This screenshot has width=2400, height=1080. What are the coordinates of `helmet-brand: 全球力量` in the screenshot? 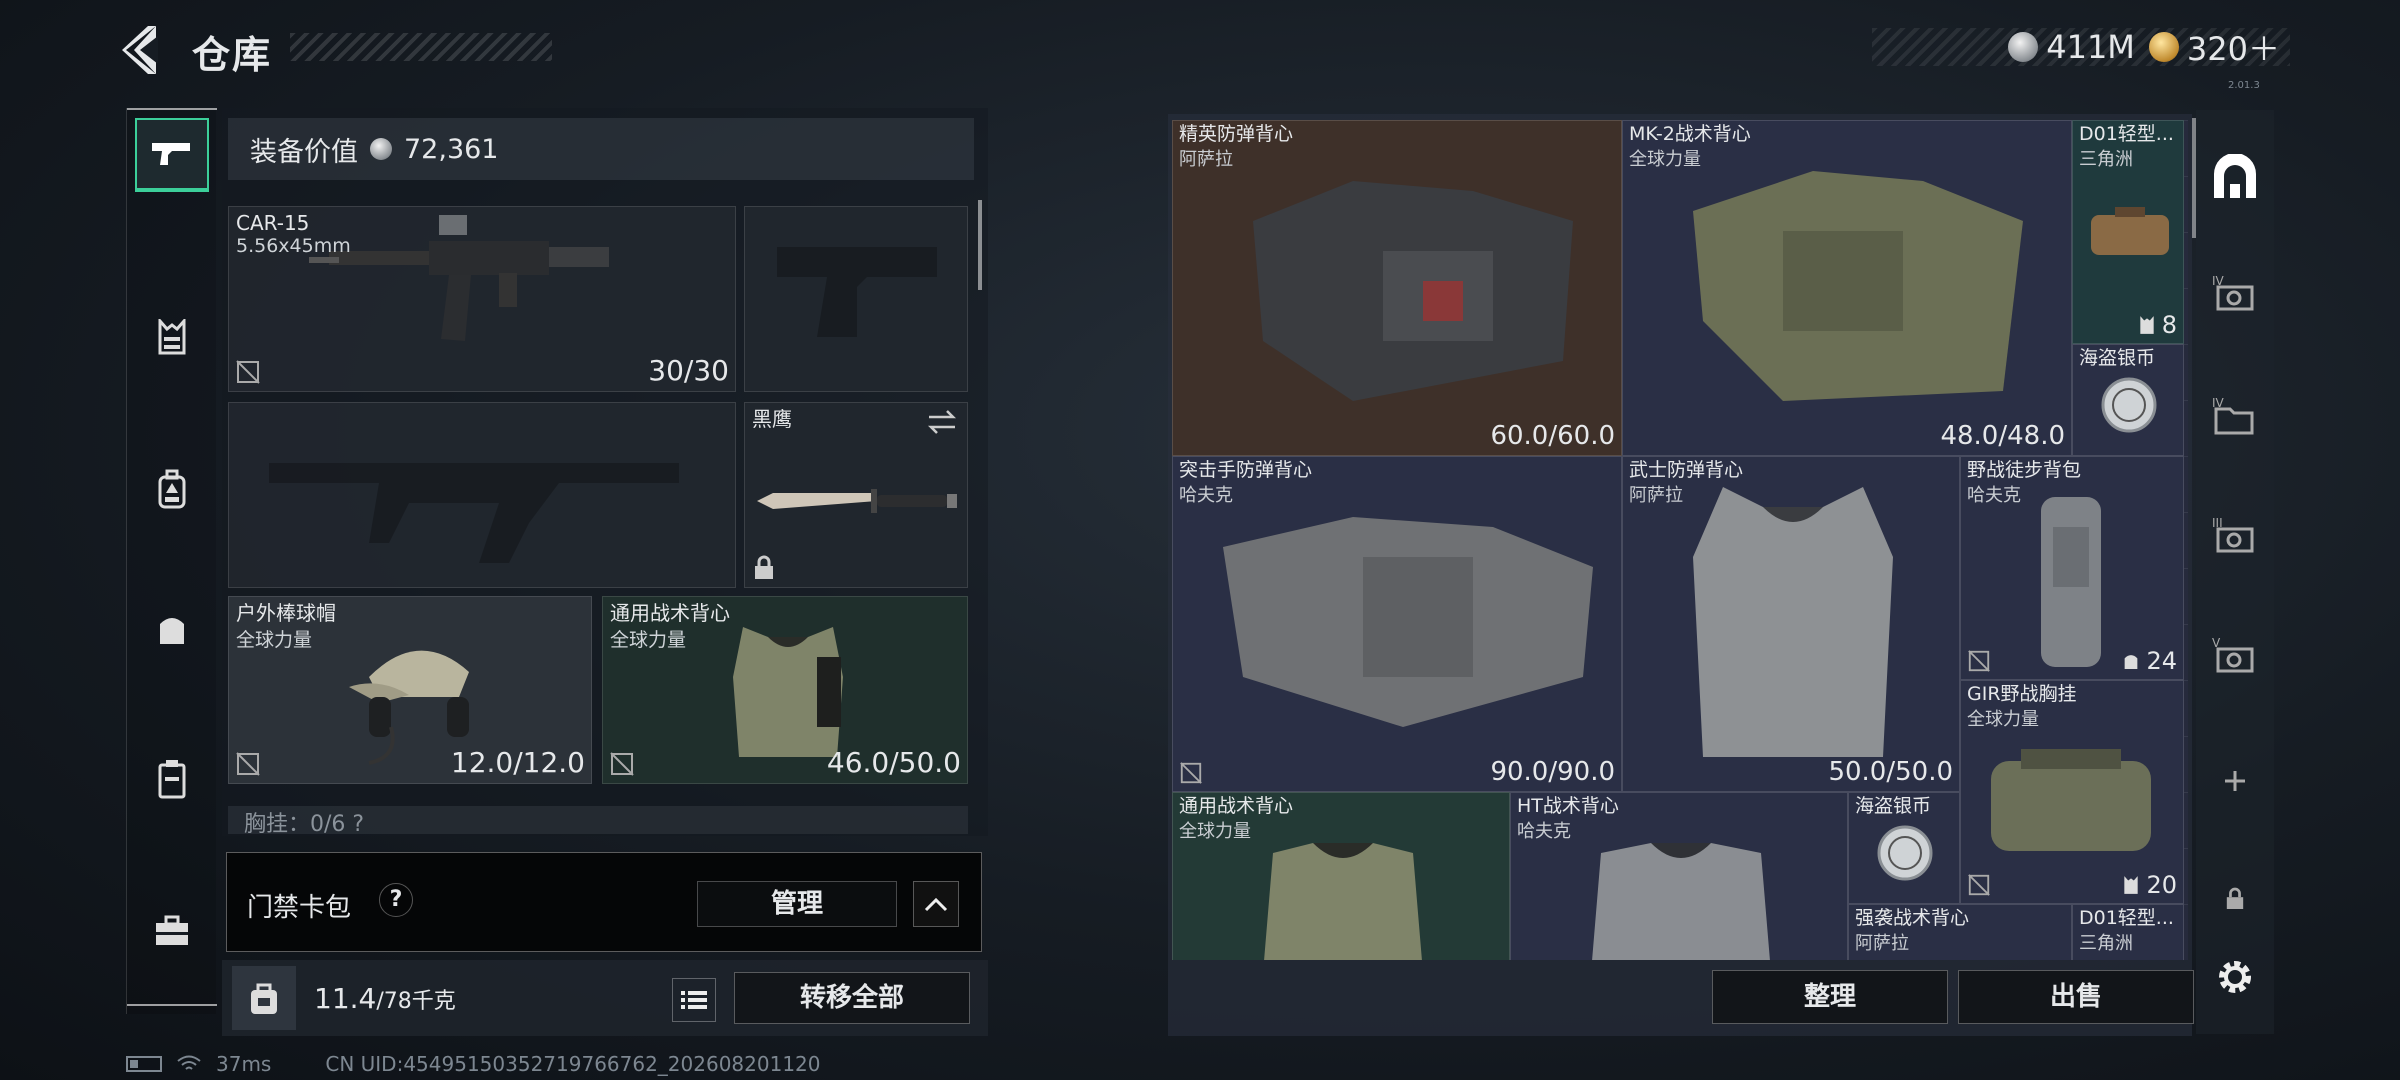 It's located at (274, 640).